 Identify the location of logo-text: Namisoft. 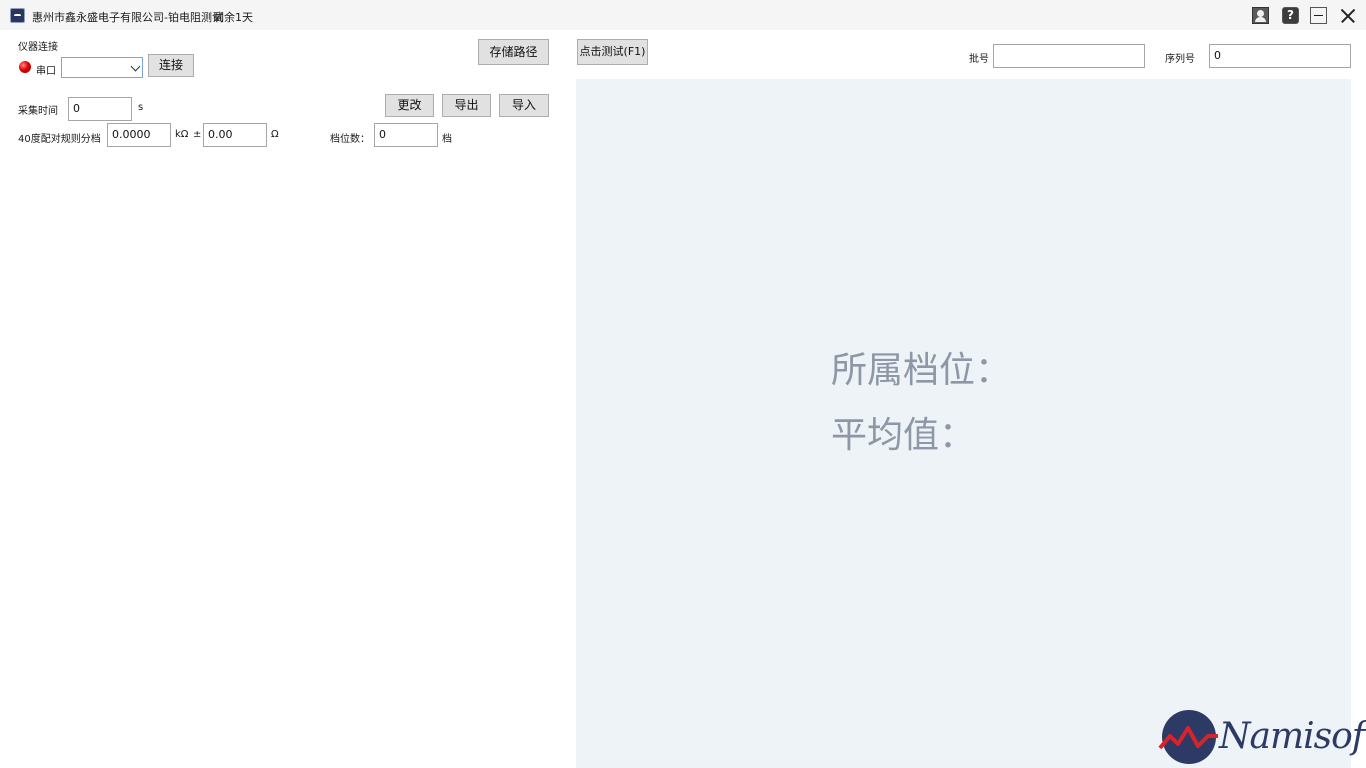
(1292, 736).